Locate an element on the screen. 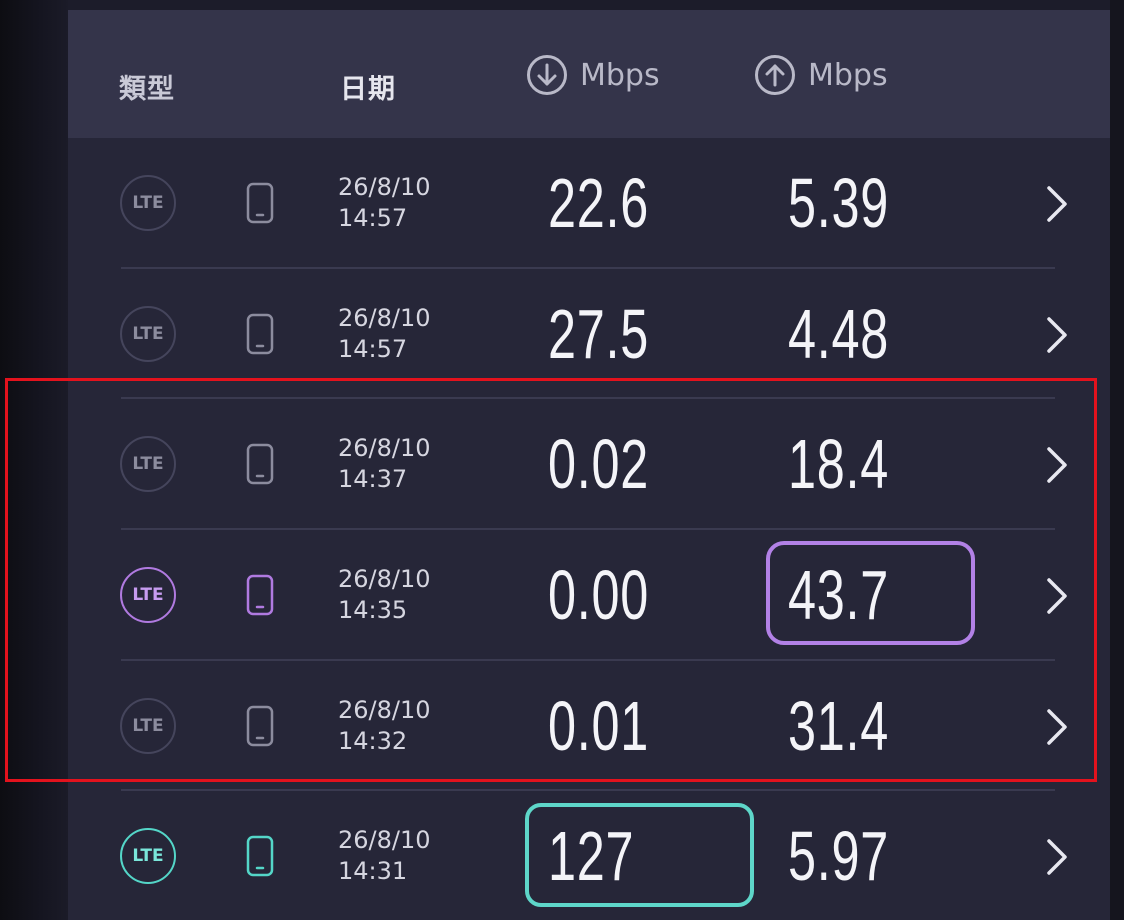  upload-column-header: Mbps is located at coordinates (821, 75).